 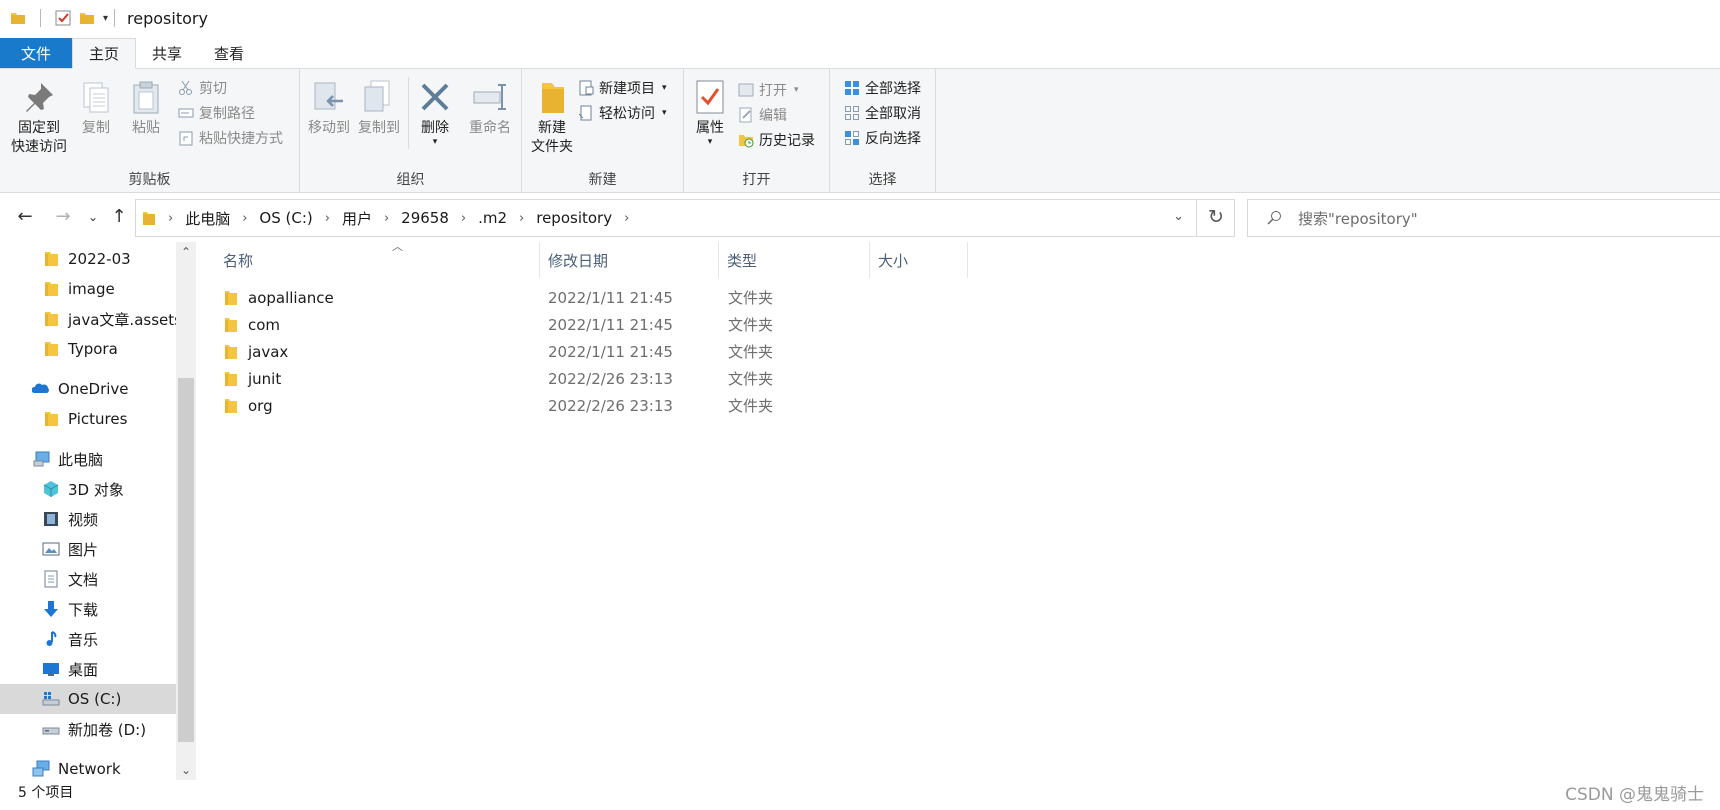 I want to click on invert-selection-button: 反向选择, so click(x=882, y=138).